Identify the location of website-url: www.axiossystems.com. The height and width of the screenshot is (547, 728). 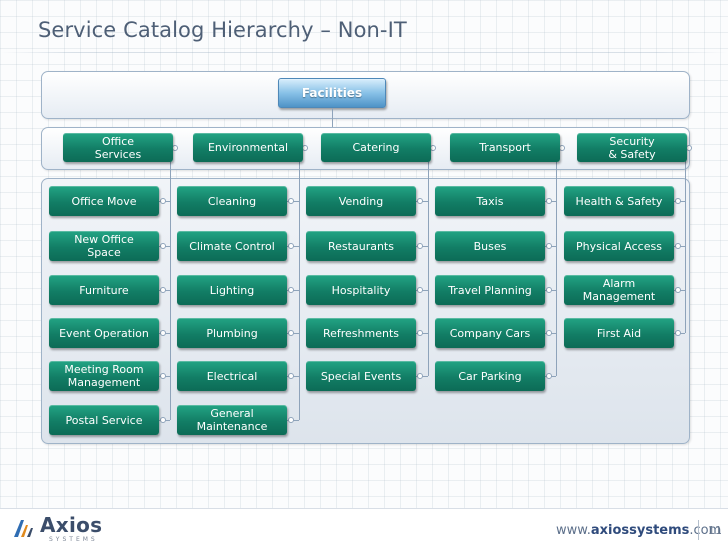
(638, 530).